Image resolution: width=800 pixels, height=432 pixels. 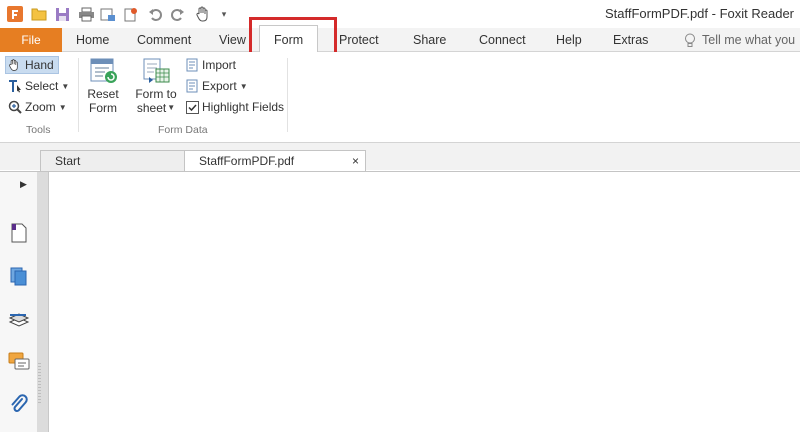 I want to click on highlight-fields-button: Highlight Fields, so click(x=234, y=107).